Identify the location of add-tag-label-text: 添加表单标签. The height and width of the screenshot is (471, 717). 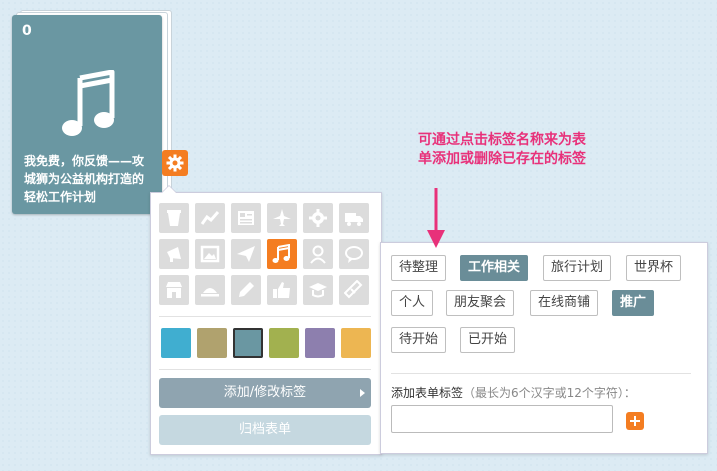
(427, 393).